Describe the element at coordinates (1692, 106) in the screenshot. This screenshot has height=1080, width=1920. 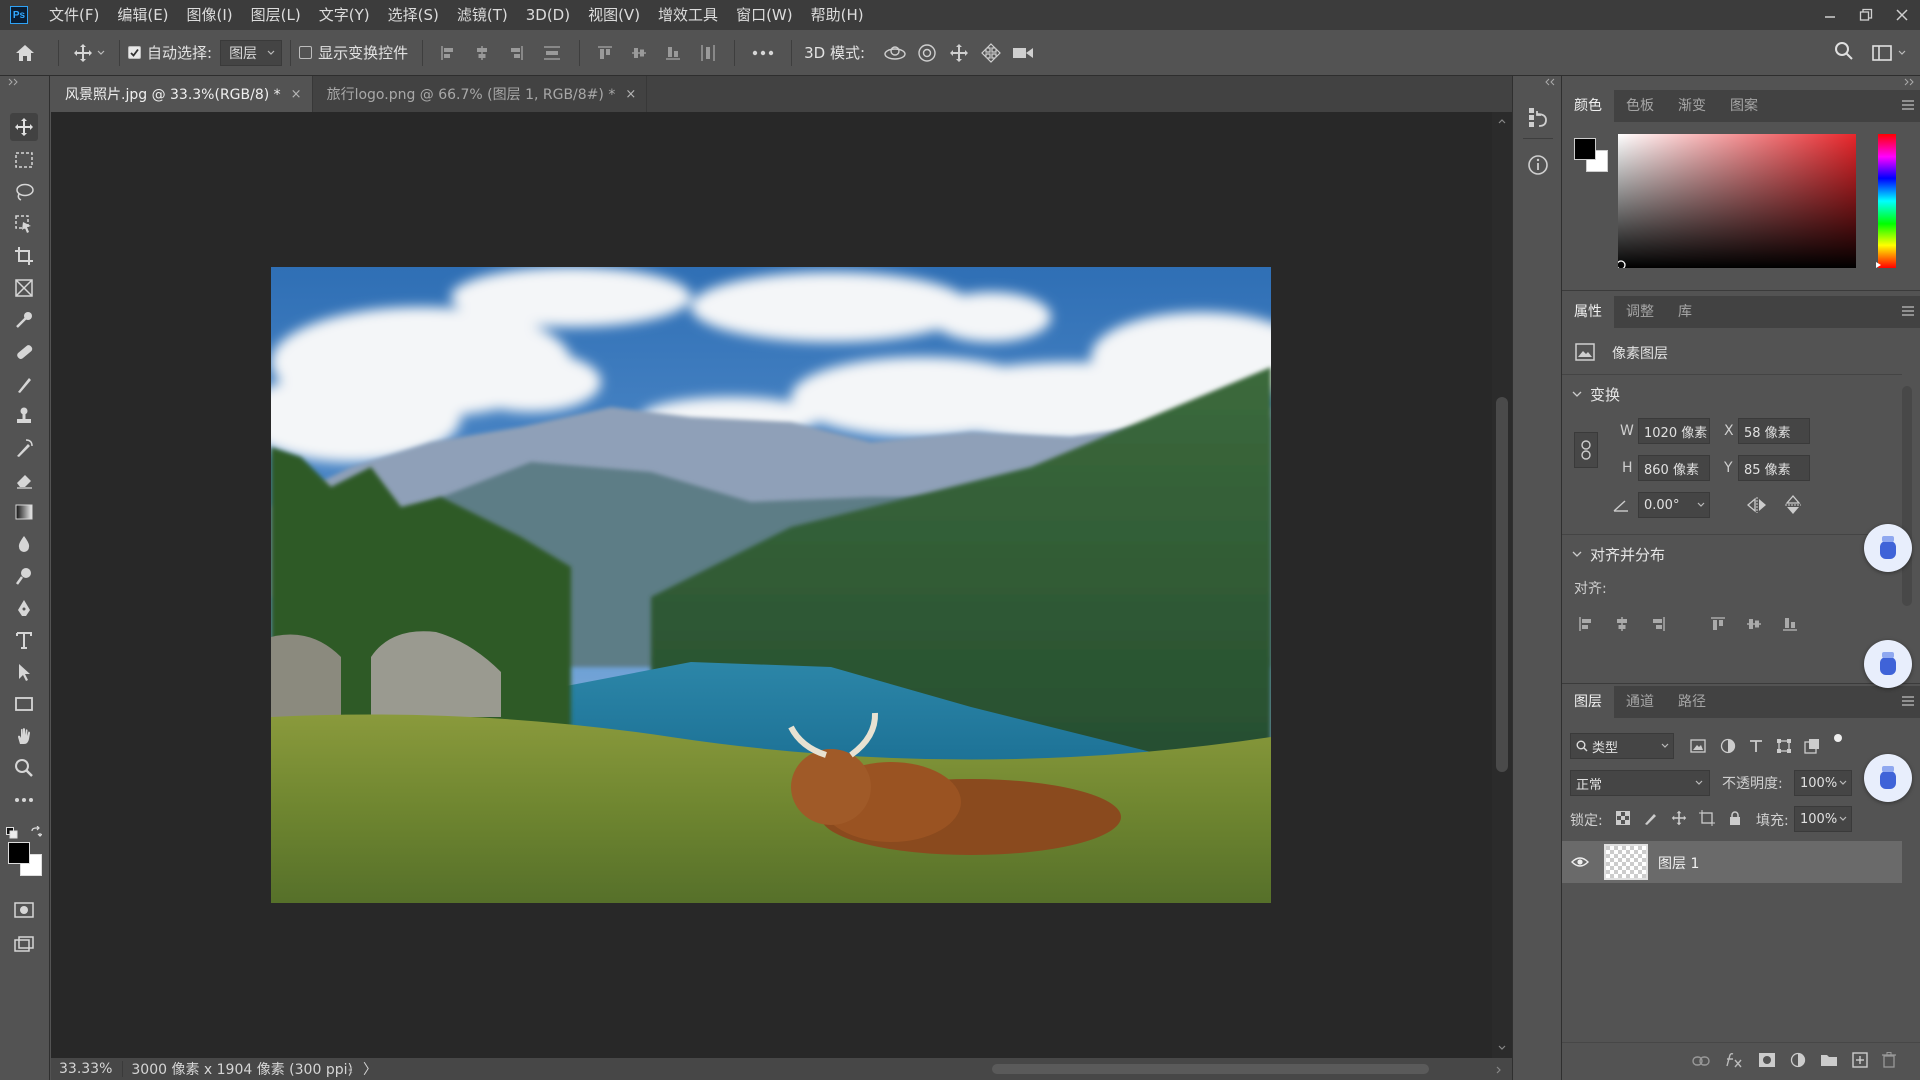
I see `tab-gradients: 渐变` at that location.